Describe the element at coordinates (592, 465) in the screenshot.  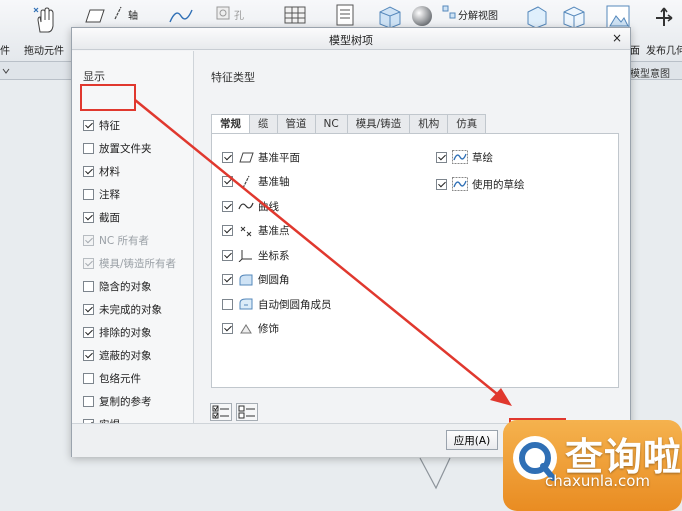
I see `watermark-logo: 查询啦 chaxunla.com` at that location.